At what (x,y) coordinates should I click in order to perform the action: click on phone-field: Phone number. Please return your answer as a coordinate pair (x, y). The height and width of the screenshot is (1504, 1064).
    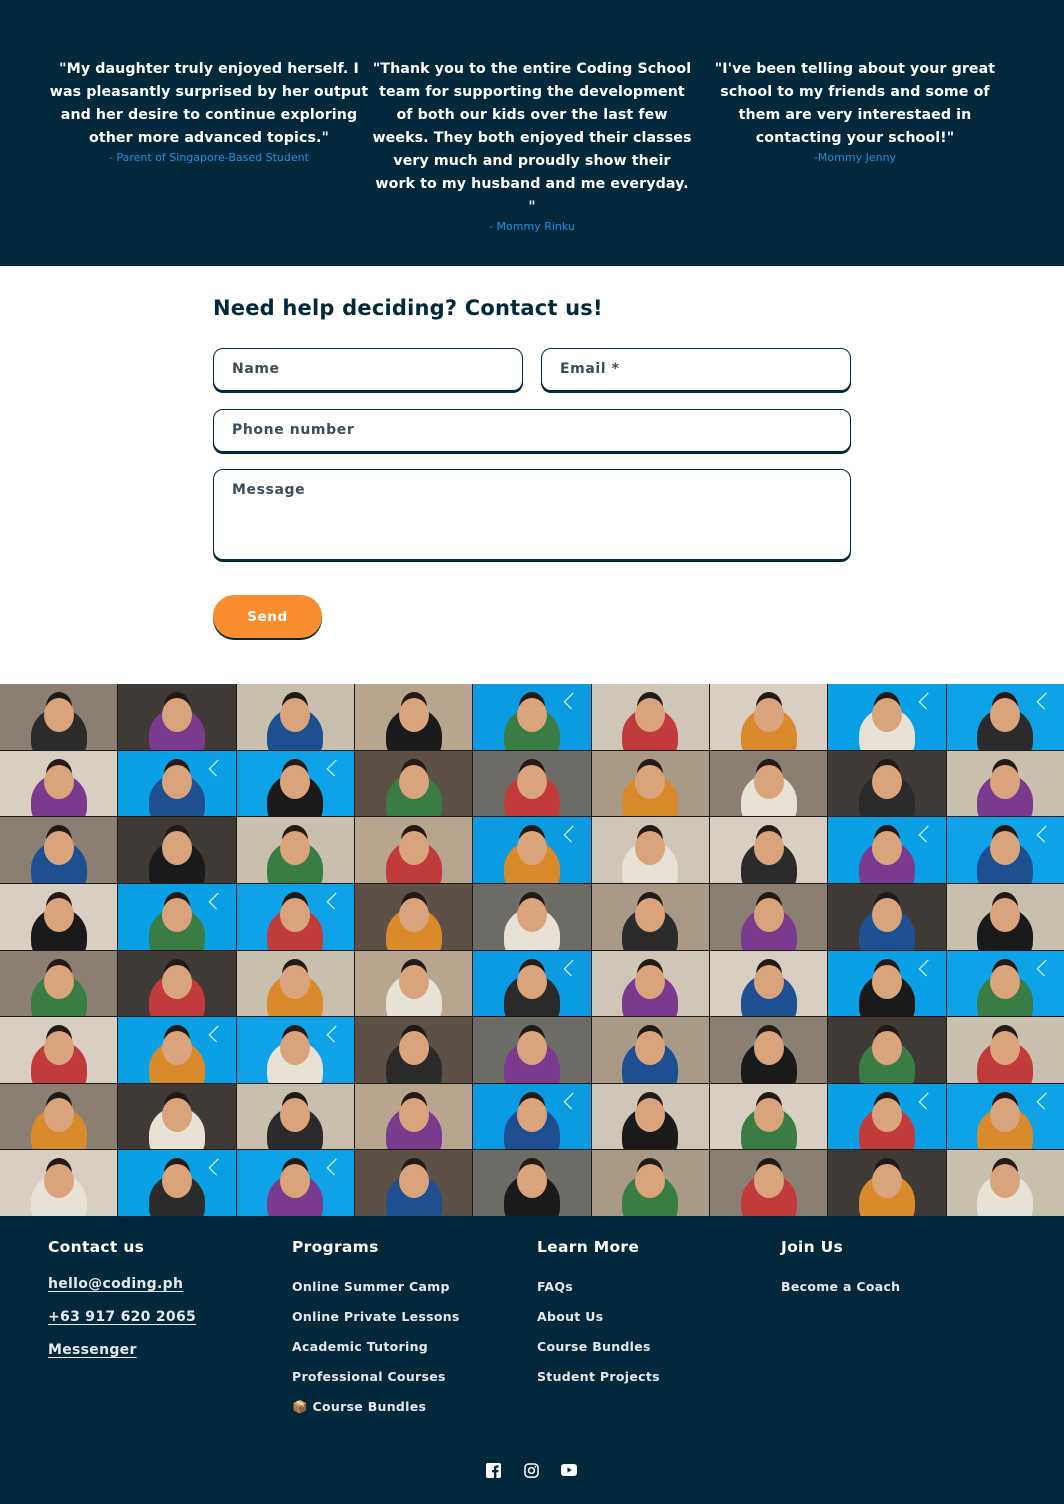
    Looking at the image, I should click on (532, 430).